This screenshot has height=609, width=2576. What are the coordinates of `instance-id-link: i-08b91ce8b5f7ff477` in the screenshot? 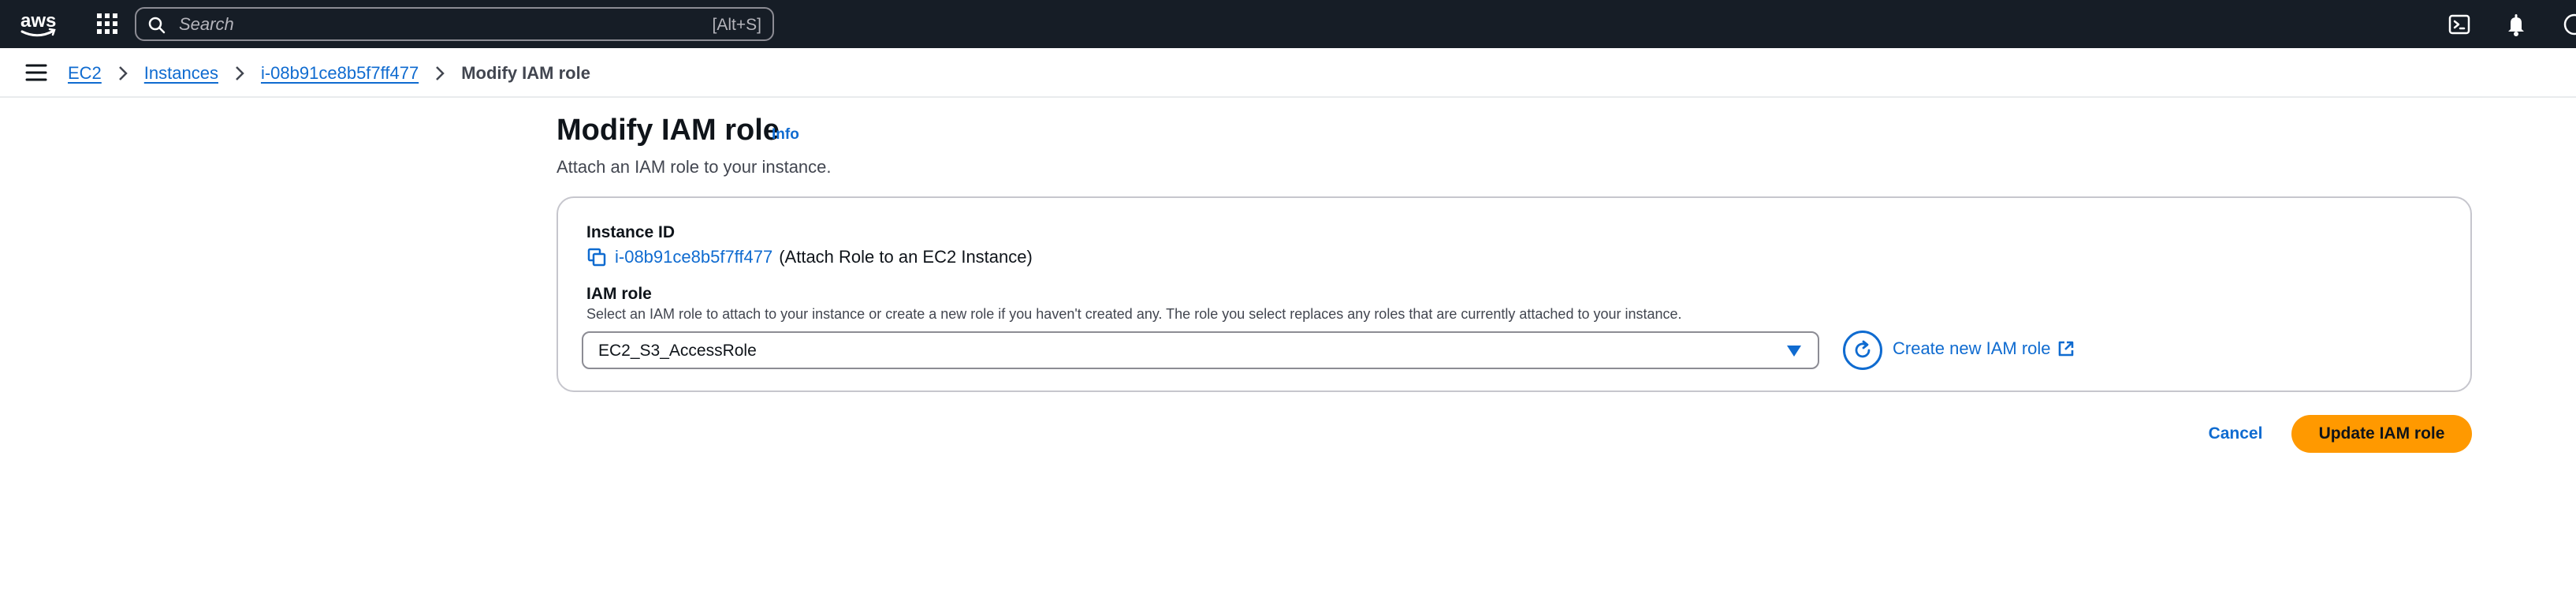 It's located at (693, 257).